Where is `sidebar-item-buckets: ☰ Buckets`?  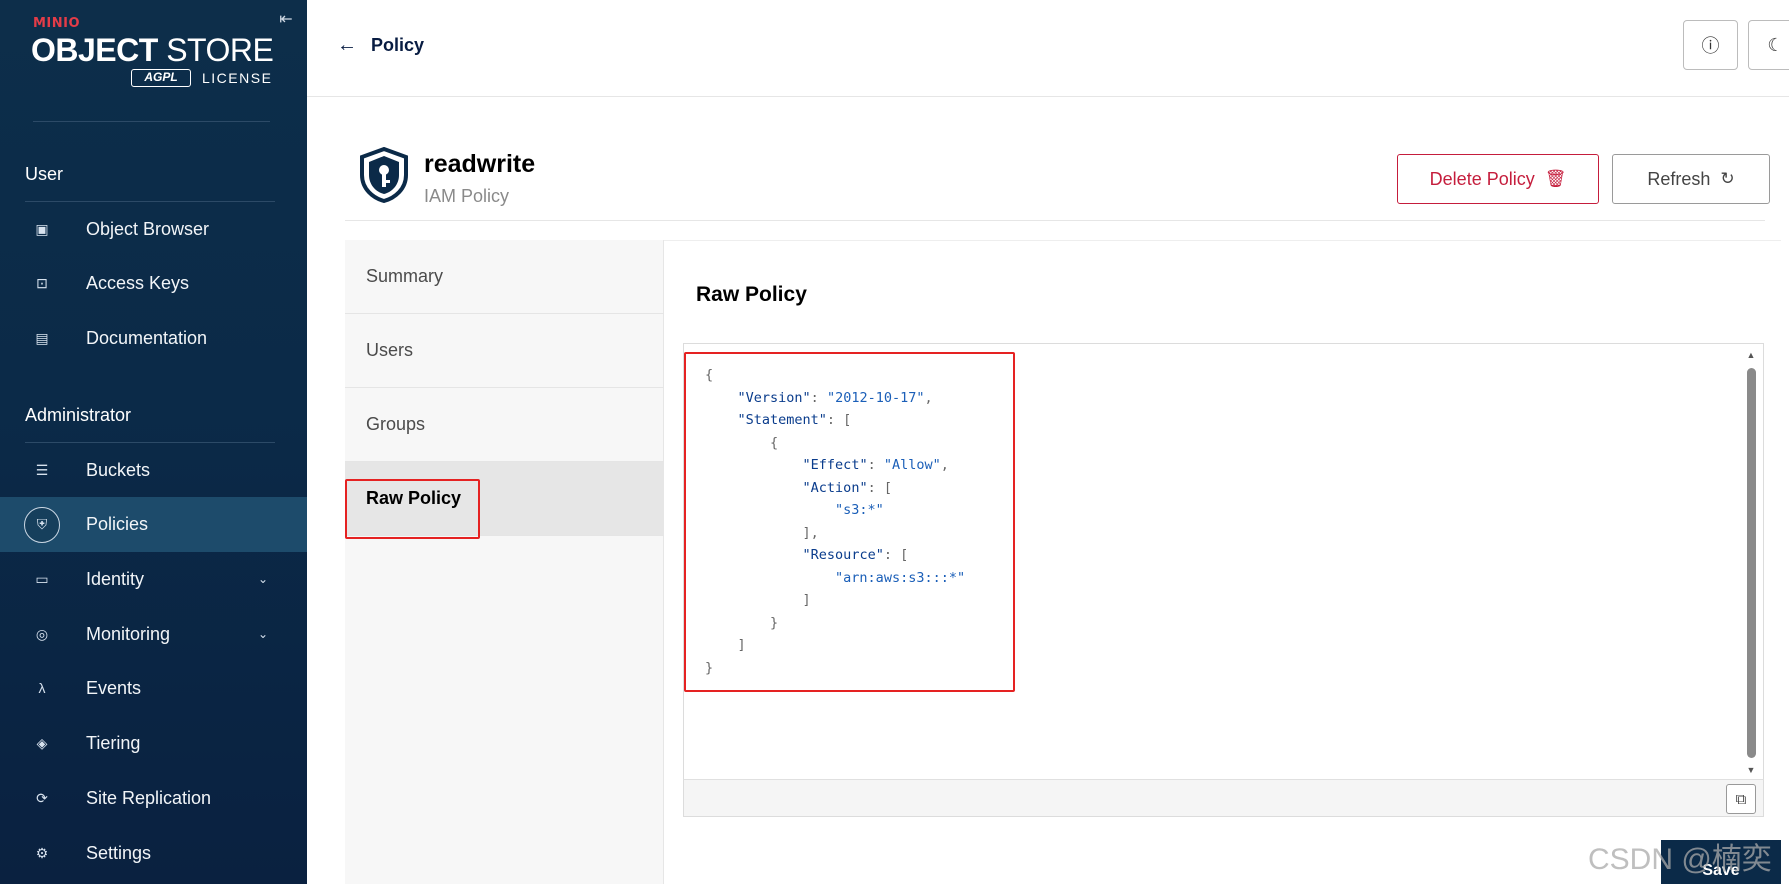 sidebar-item-buckets: ☰ Buckets is located at coordinates (153, 470).